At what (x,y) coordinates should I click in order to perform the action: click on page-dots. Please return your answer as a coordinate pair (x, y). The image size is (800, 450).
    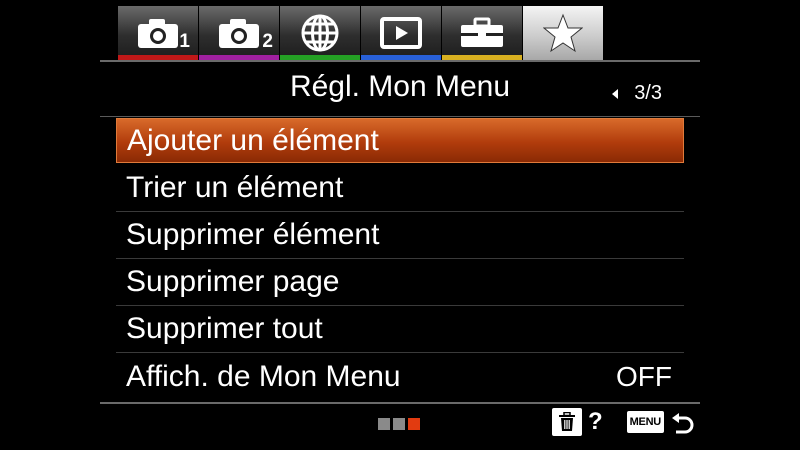
    Looking at the image, I should click on (399, 424).